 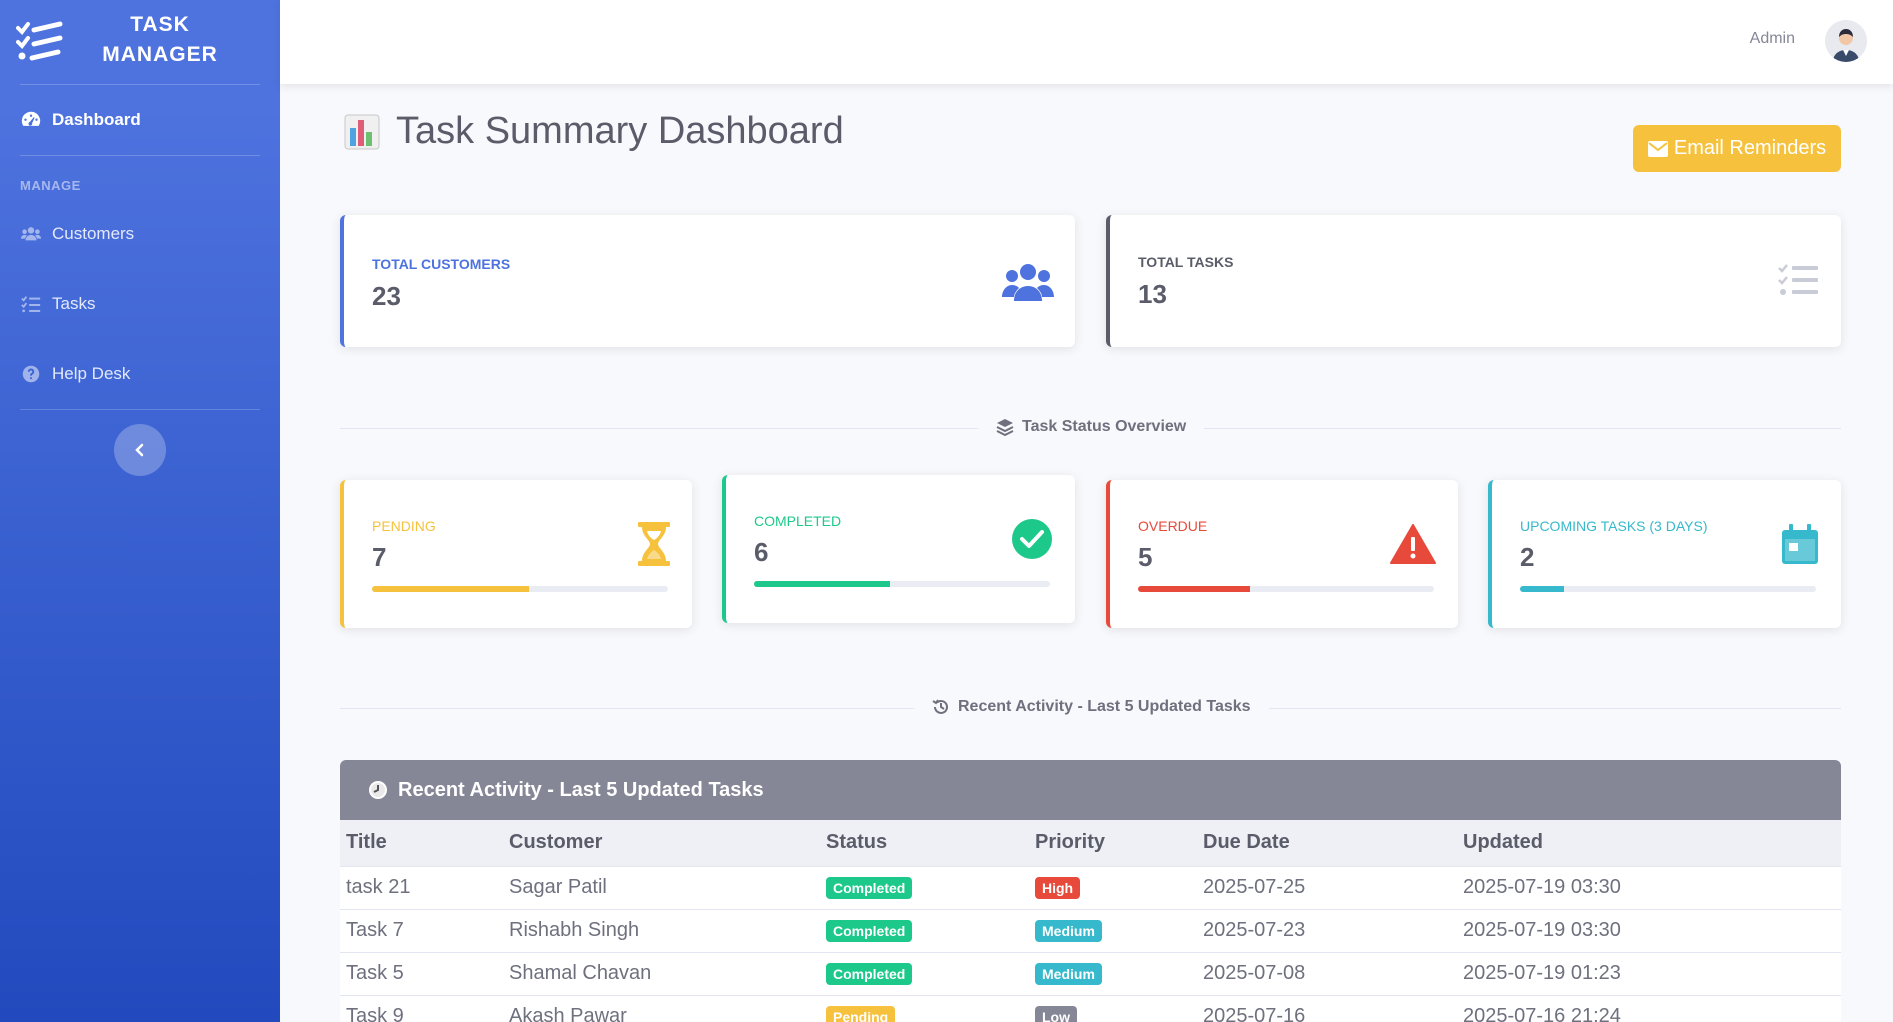 What do you see at coordinates (160, 54) in the screenshot?
I see `brand-line-2: MANAGER` at bounding box center [160, 54].